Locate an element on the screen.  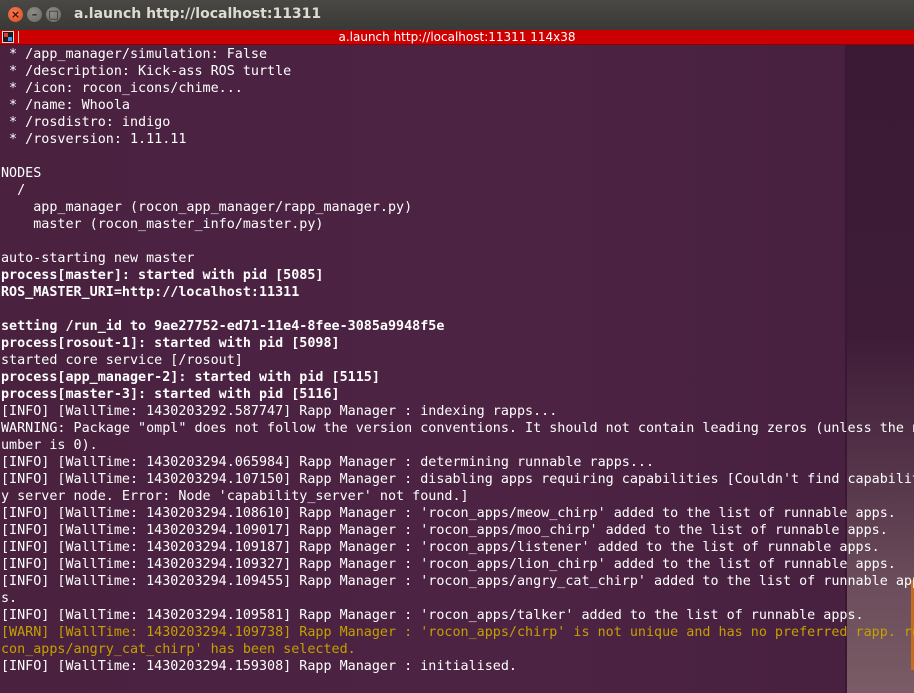
terminal-line: umber is 0). is located at coordinates (49, 445).